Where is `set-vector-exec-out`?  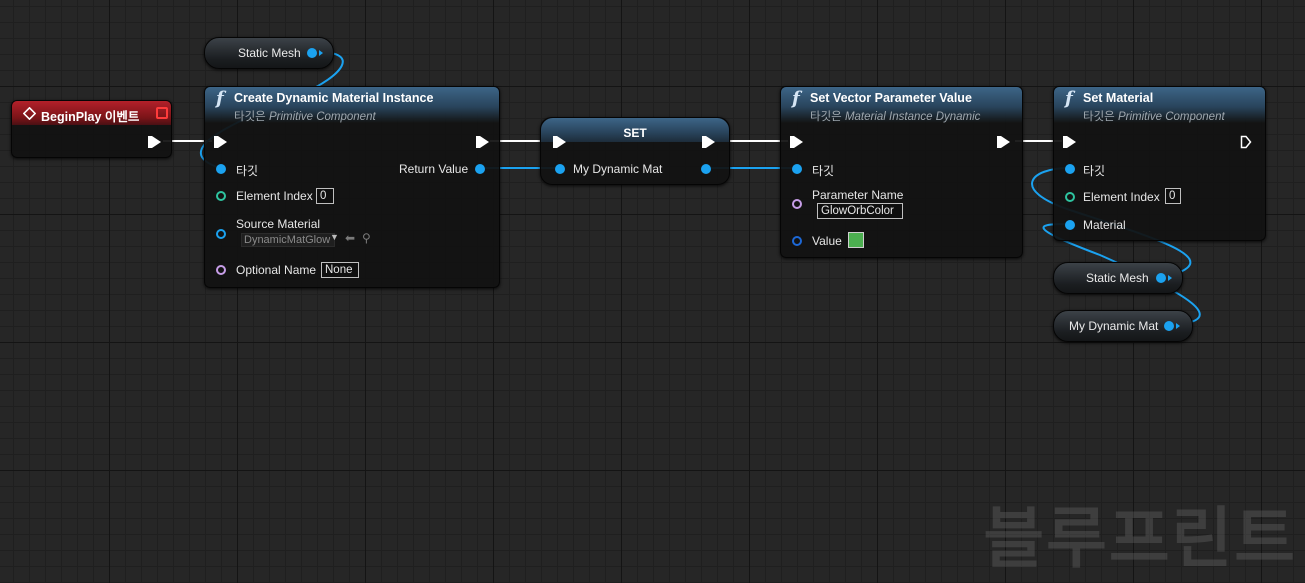 set-vector-exec-out is located at coordinates (1003, 142).